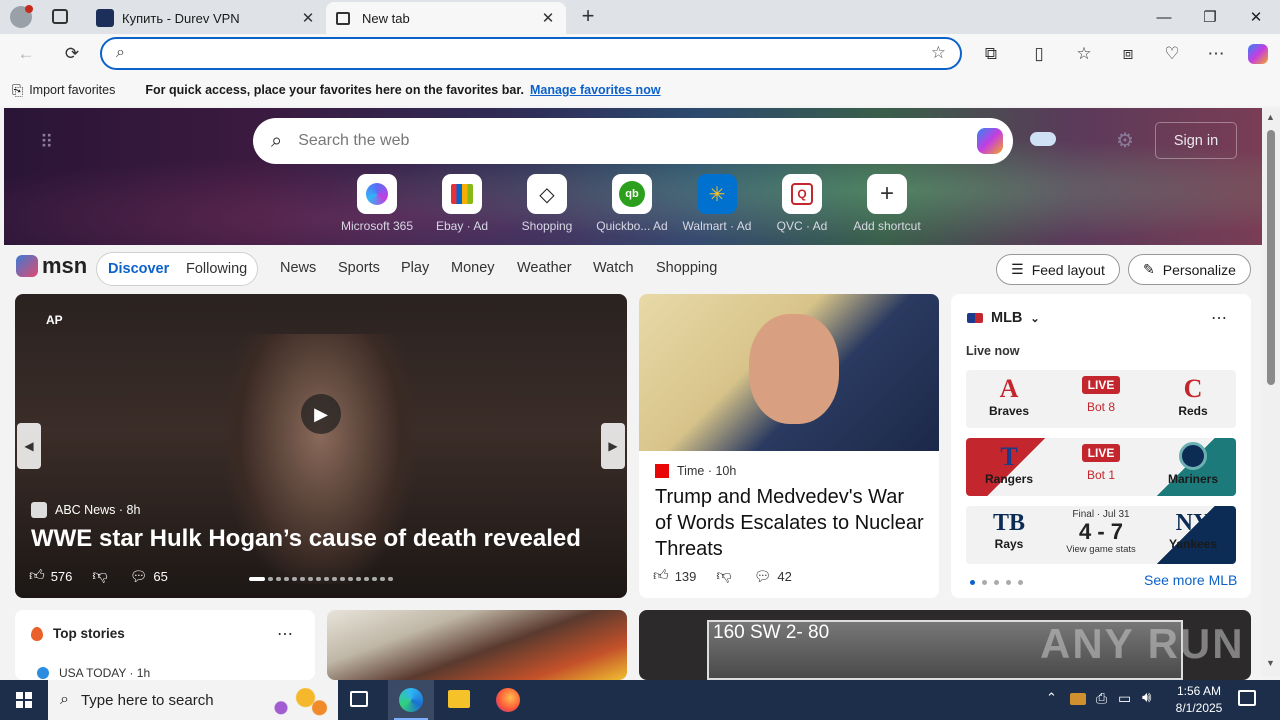  Describe the element at coordinates (1196, 140) in the screenshot. I see `sign-in-button: Sign in` at that location.